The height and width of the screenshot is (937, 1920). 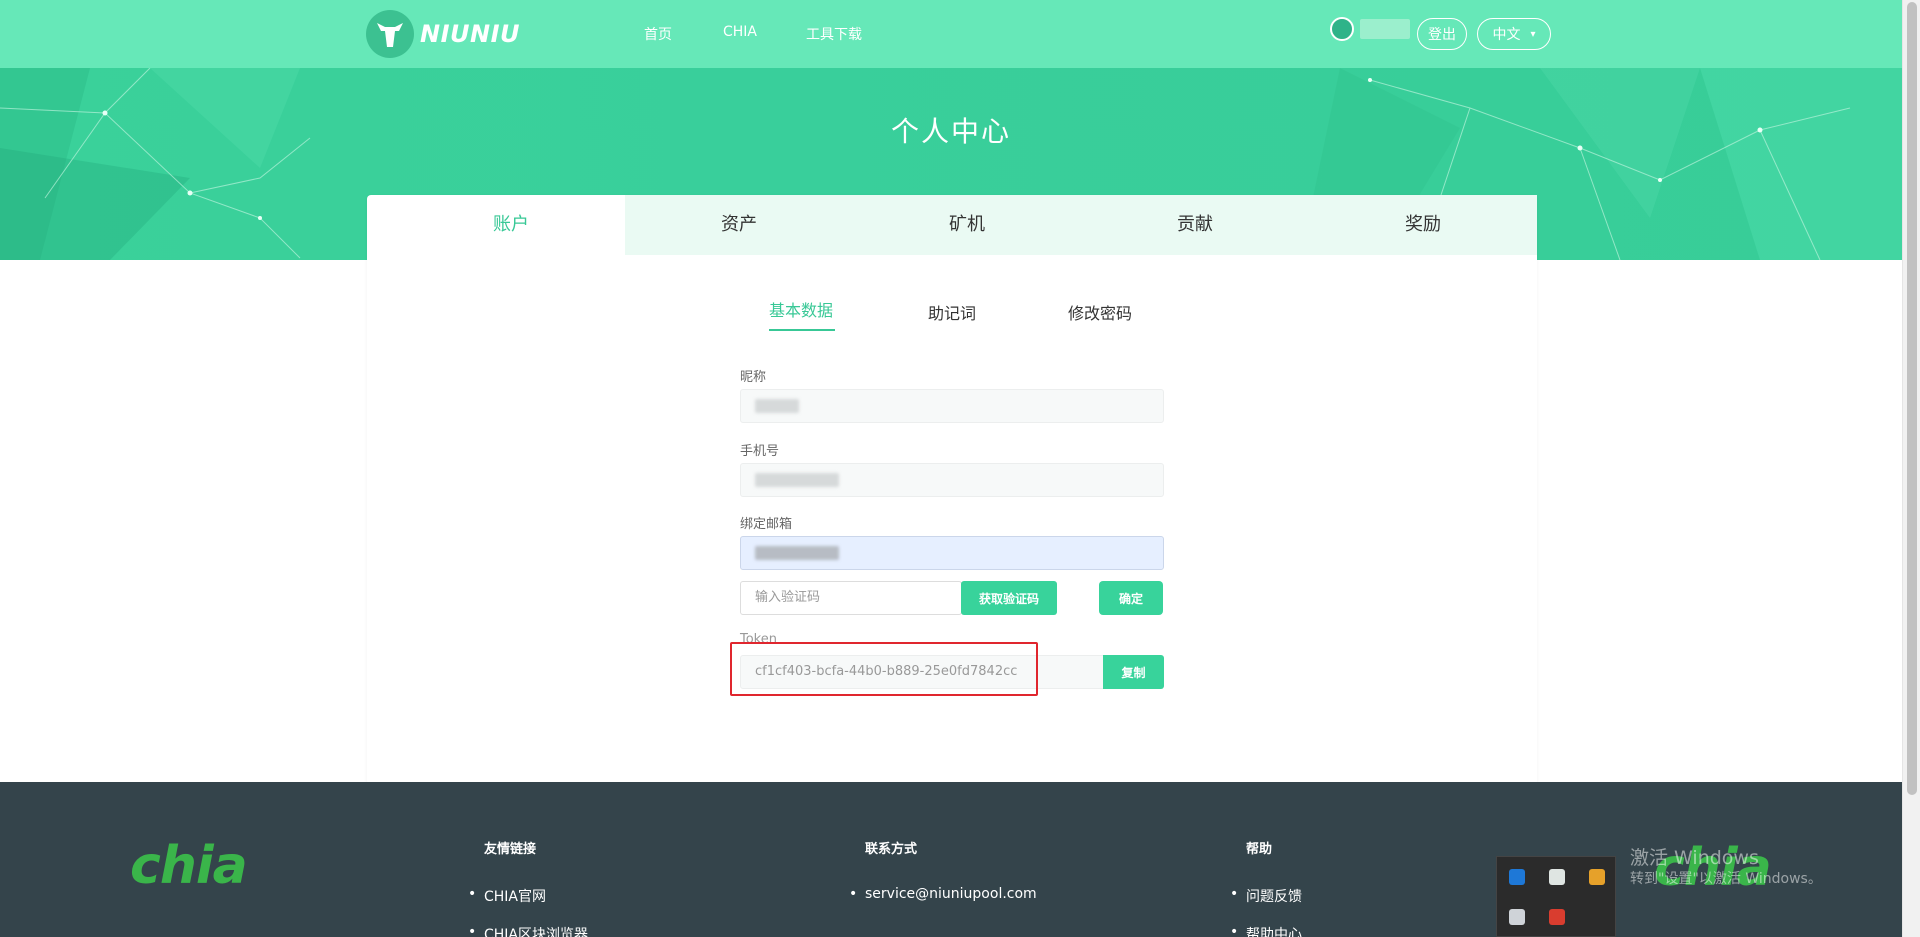 What do you see at coordinates (834, 34) in the screenshot?
I see `nav-tools-download: 工具下载` at bounding box center [834, 34].